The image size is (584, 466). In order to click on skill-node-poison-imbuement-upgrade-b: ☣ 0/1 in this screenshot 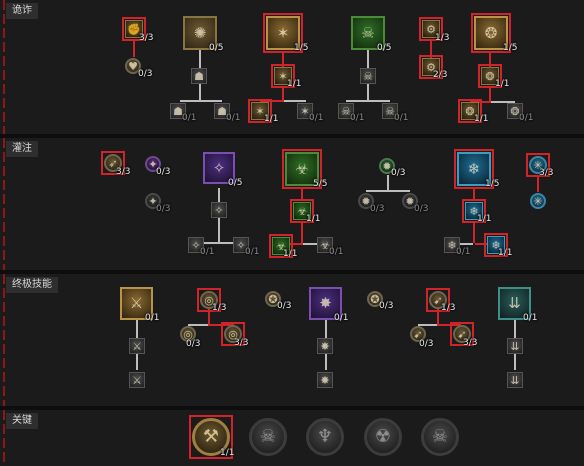, I will do `click(330, 247)`.